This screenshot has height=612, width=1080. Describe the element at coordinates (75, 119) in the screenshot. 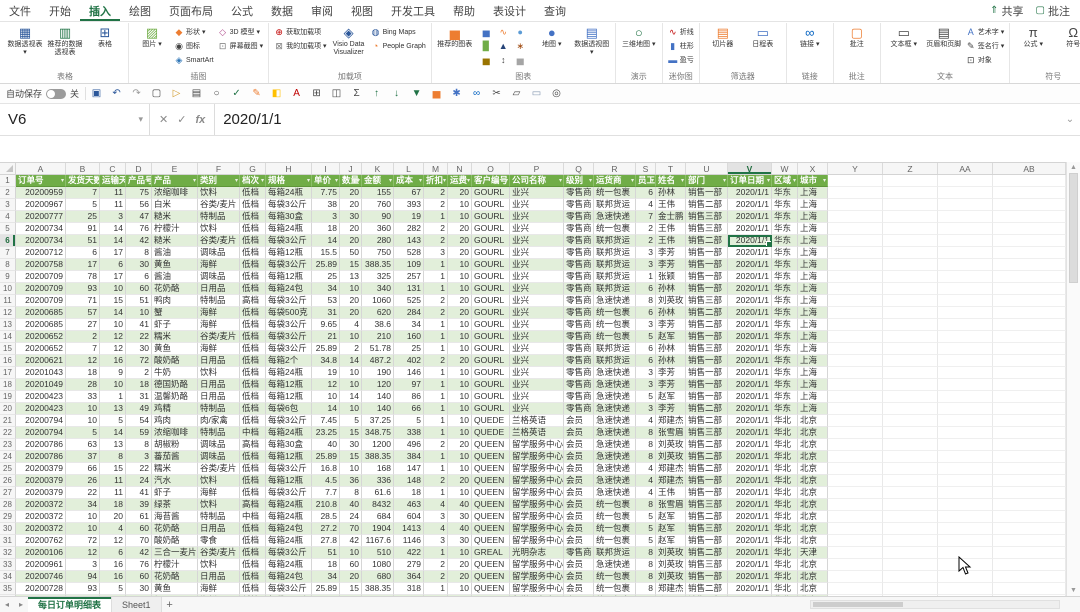

I see `name-box: V6 ▾` at that location.